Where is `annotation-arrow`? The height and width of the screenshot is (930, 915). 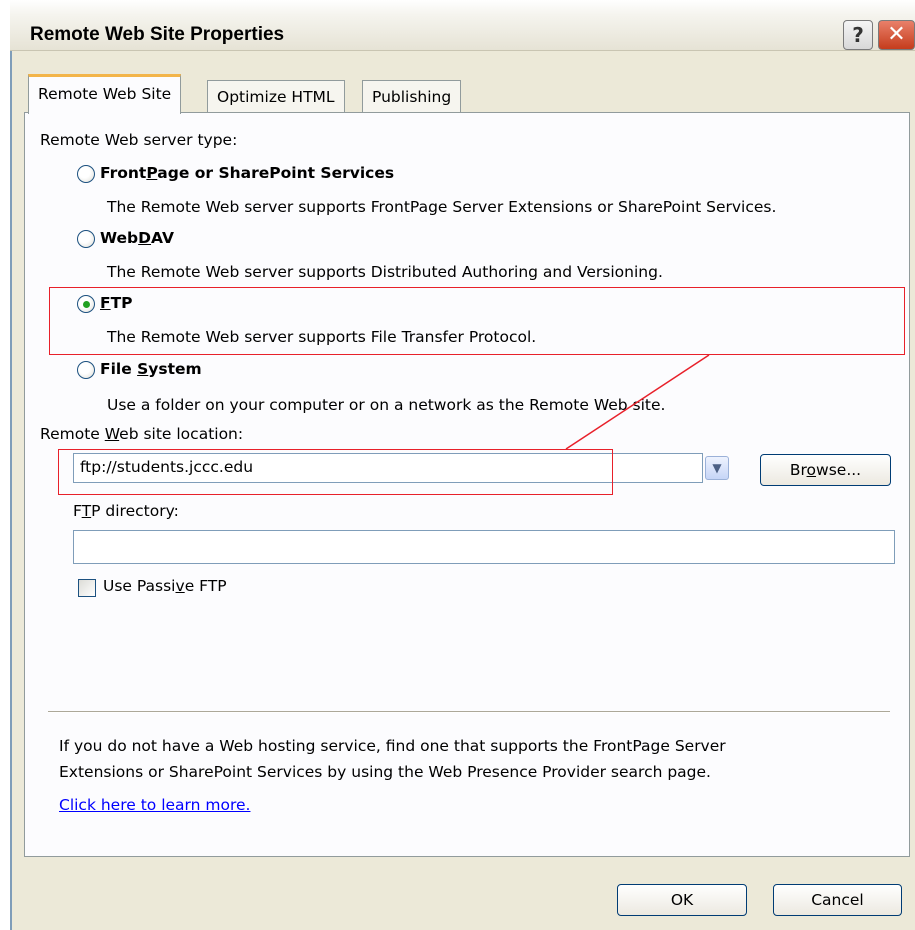
annotation-arrow is located at coordinates (637, 402).